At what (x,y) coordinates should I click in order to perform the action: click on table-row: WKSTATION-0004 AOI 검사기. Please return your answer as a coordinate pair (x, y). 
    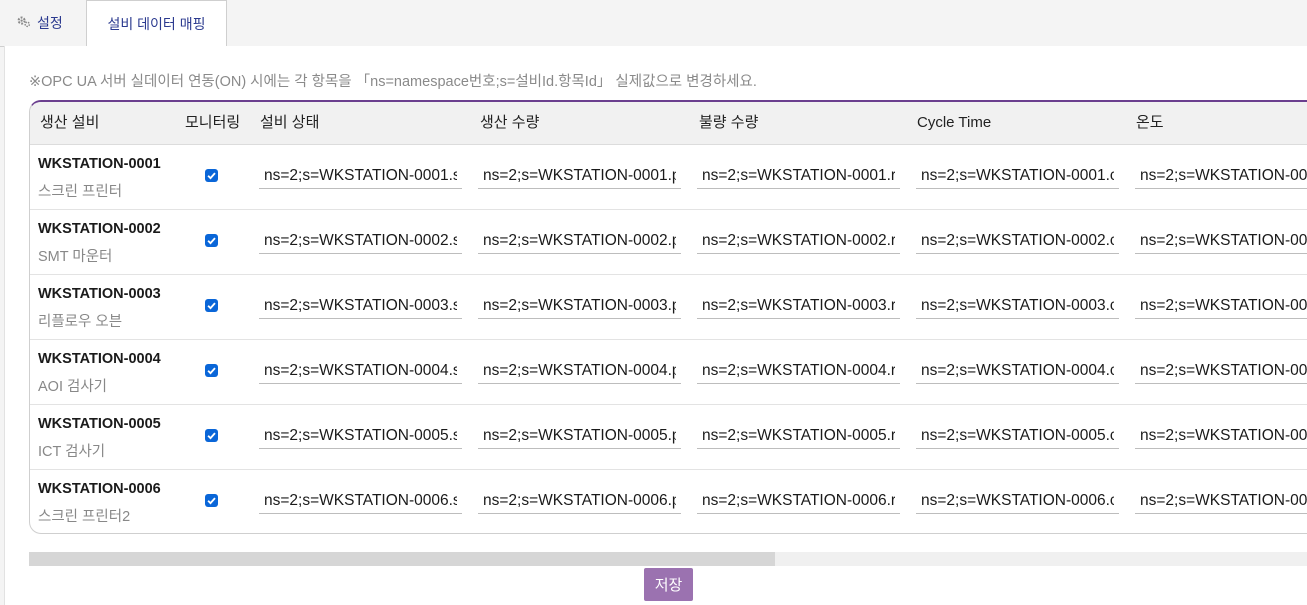
    Looking at the image, I should click on (668, 372).